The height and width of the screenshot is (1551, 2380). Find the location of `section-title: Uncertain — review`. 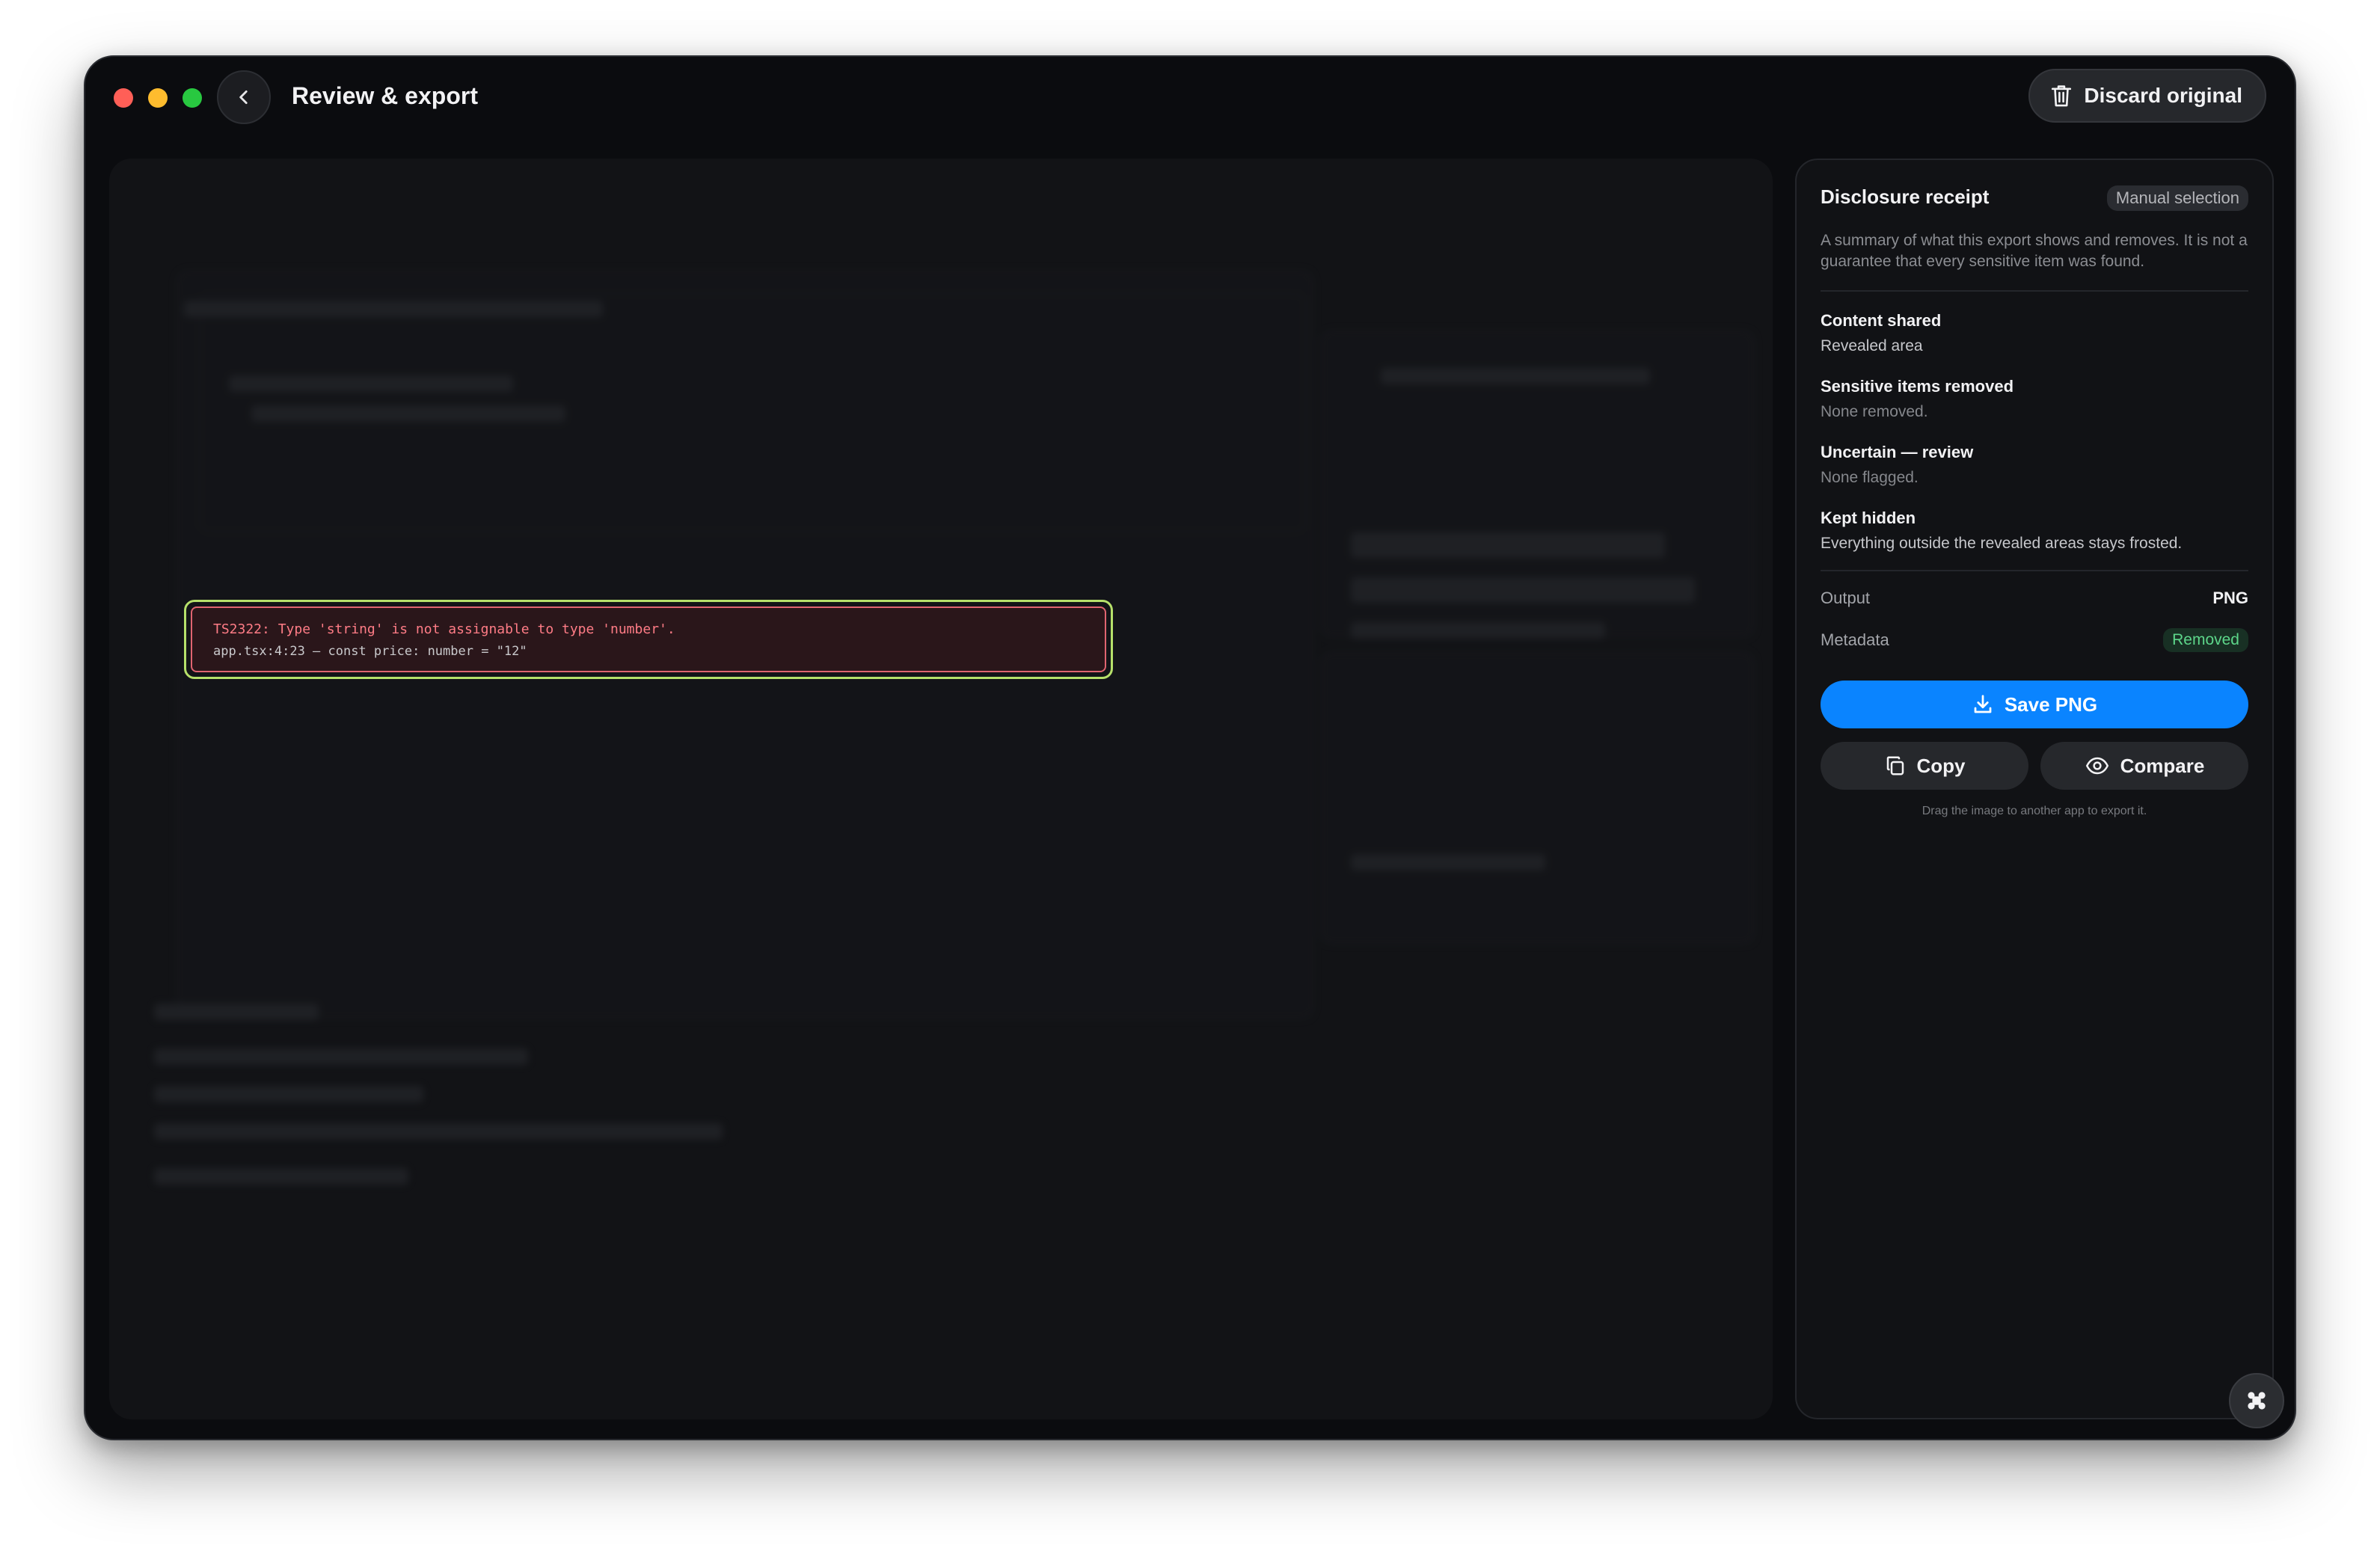

section-title: Uncertain — review is located at coordinates (1897, 452).